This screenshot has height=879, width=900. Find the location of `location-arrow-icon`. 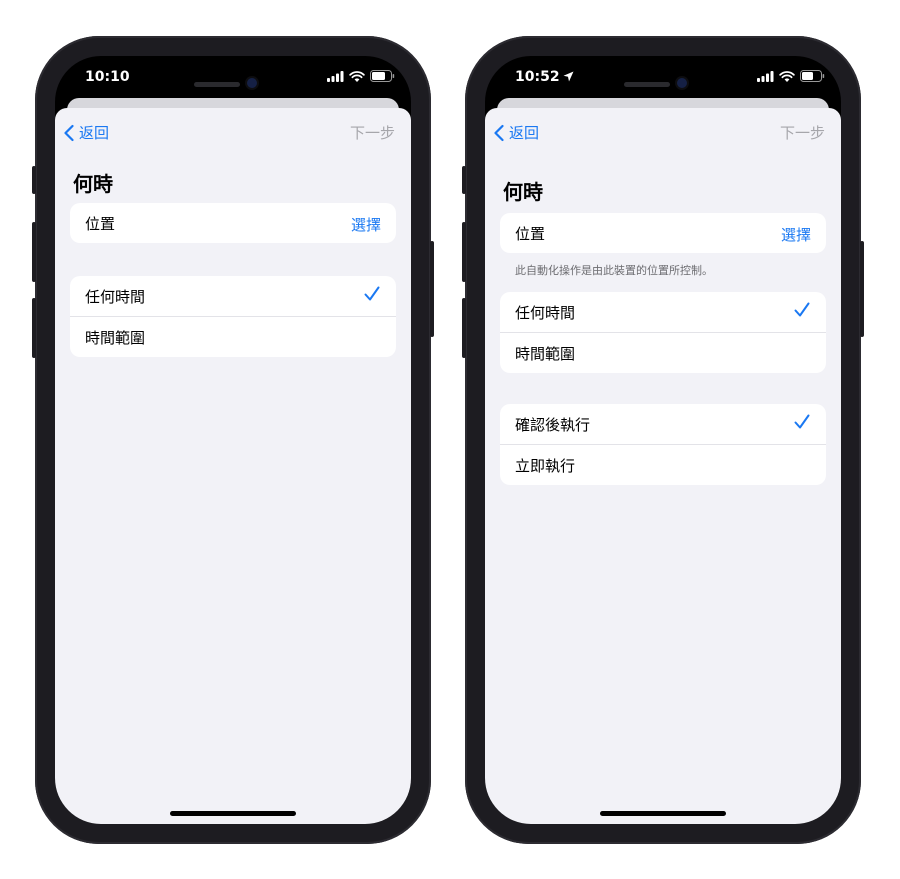

location-arrow-icon is located at coordinates (568, 76).